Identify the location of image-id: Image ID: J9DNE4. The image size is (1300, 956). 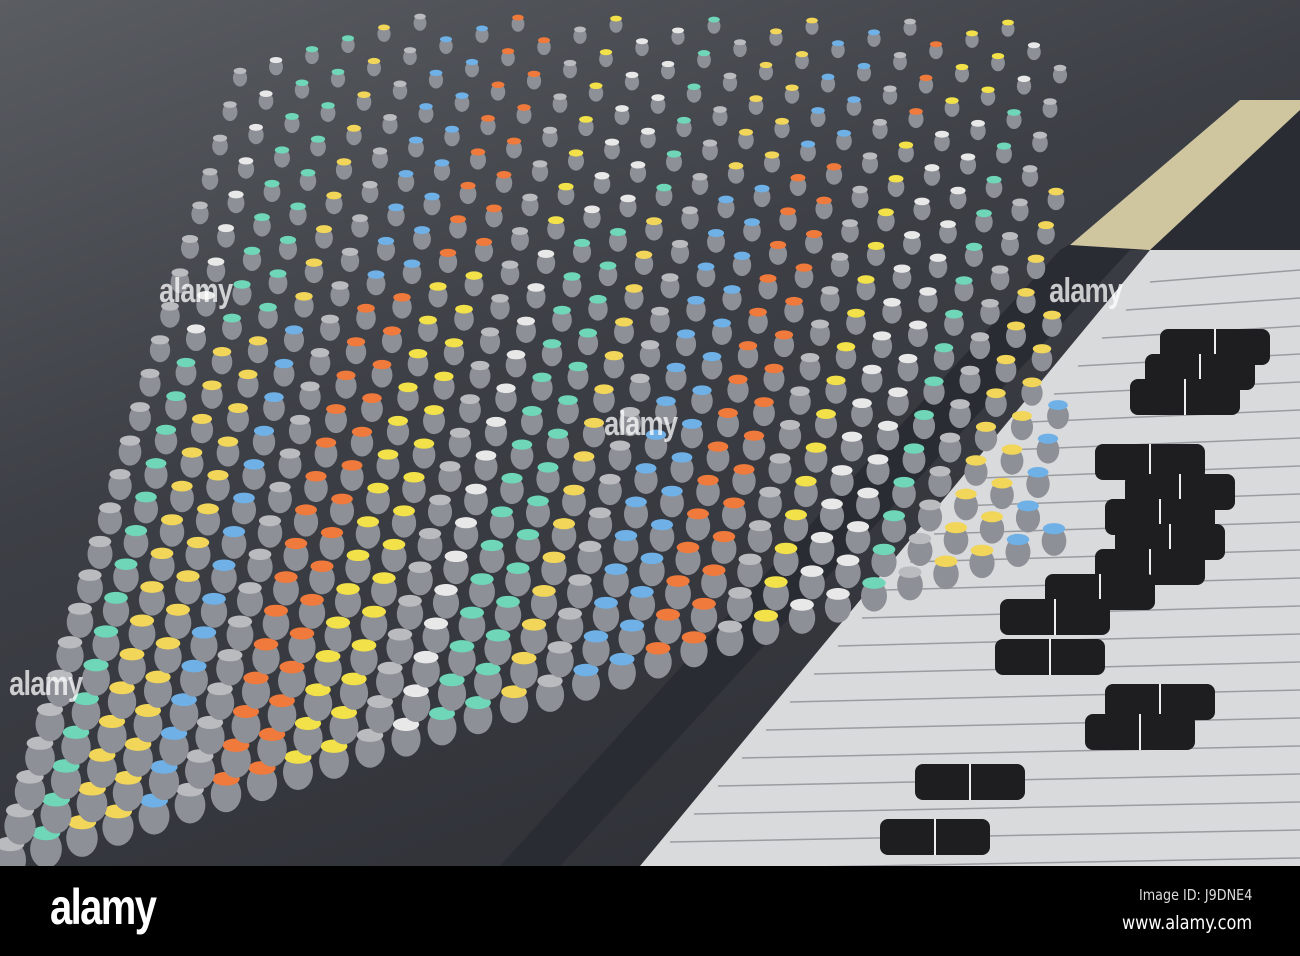
(1195, 895).